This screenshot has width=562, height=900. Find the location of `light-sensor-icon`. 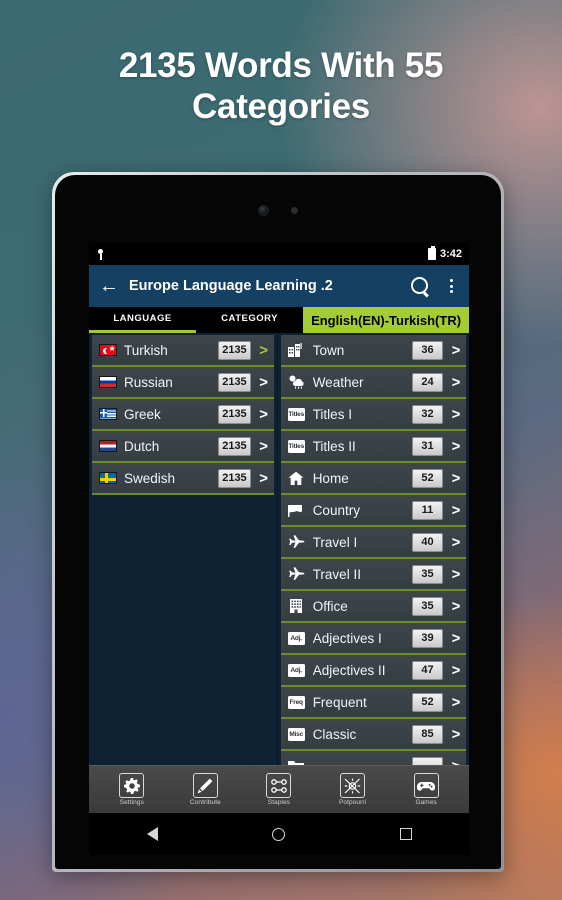

light-sensor-icon is located at coordinates (294, 210).